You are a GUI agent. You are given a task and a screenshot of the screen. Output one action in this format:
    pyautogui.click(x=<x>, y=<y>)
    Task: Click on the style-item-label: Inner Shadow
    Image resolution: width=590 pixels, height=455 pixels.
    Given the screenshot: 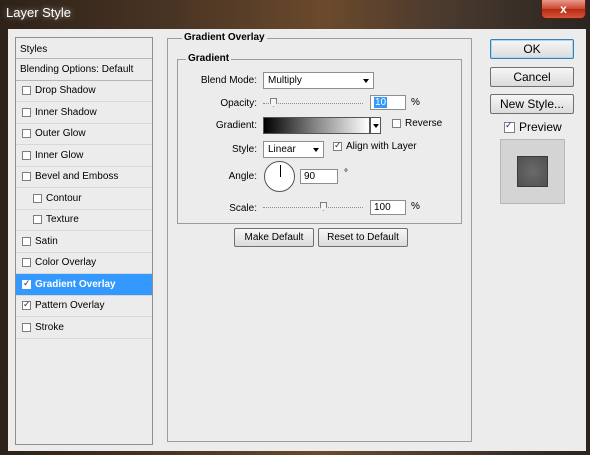 What is the action you would take?
    pyautogui.click(x=66, y=112)
    